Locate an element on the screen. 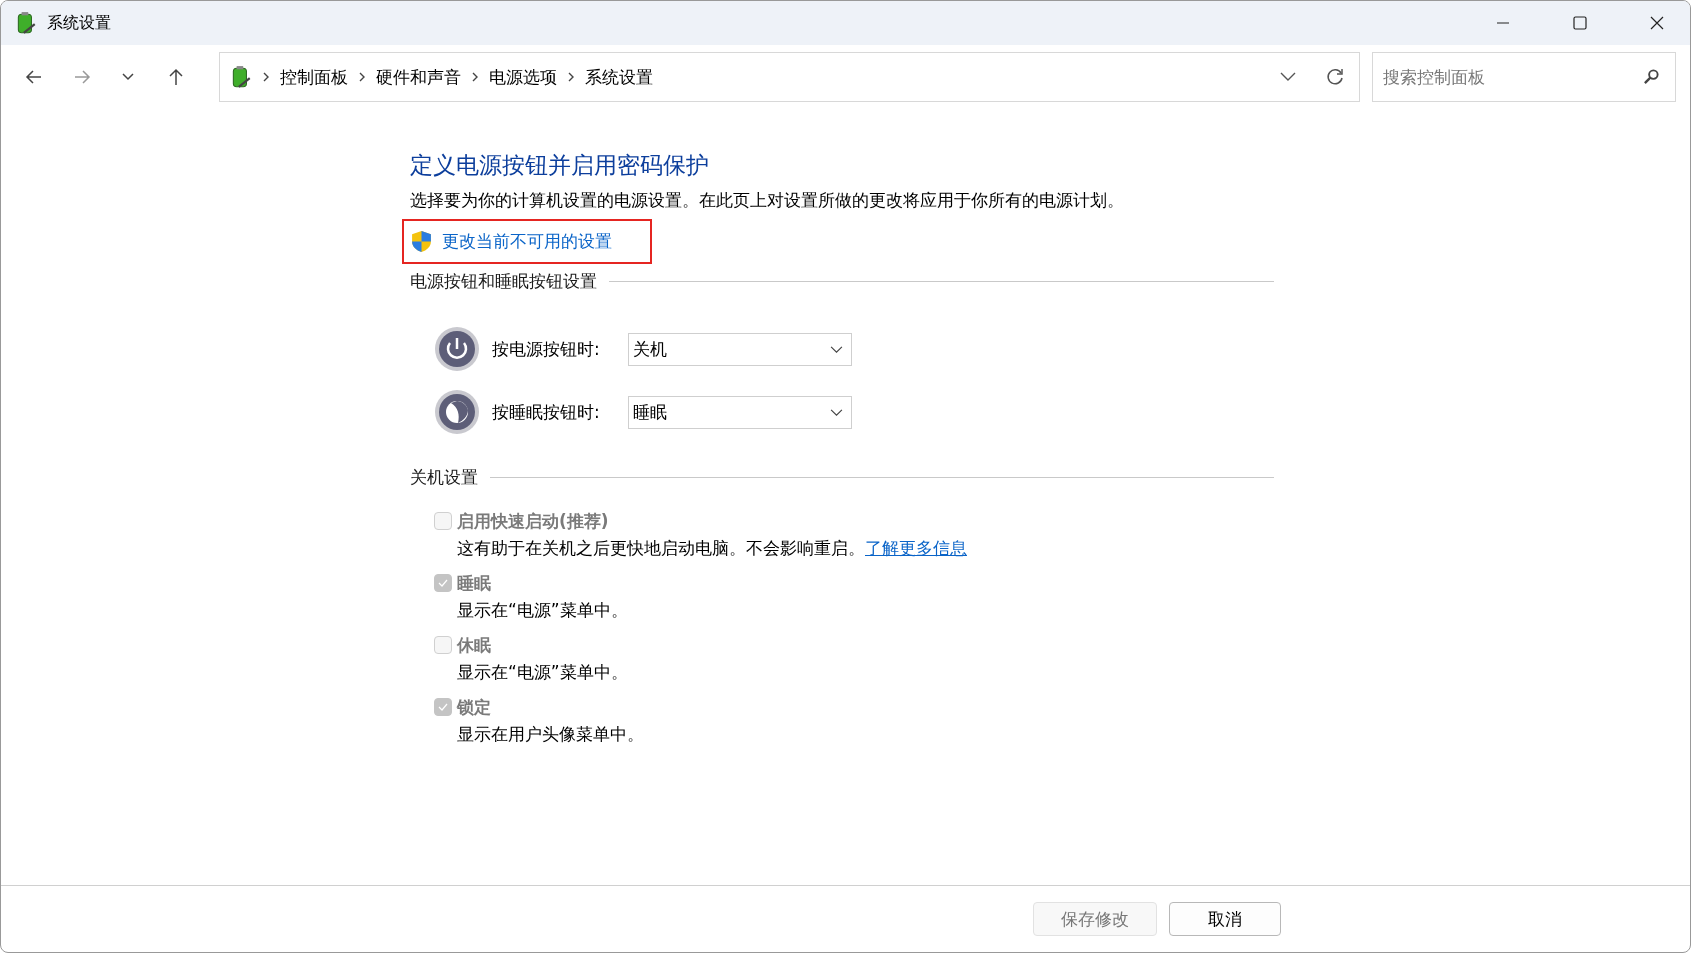 This screenshot has height=953, width=1691. description-text: 选择要为你的计算机设置的电源设置。在此页上对设置所做的更改将应用于你所有的电源计划。 is located at coordinates (767, 201).